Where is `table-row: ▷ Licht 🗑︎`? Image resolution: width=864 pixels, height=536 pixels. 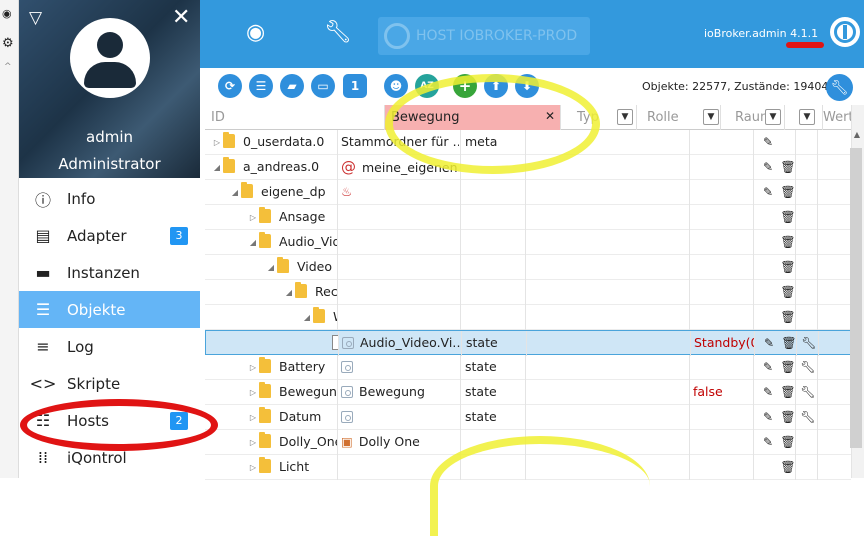 table-row: ▷ Licht 🗑︎ is located at coordinates (528, 467).